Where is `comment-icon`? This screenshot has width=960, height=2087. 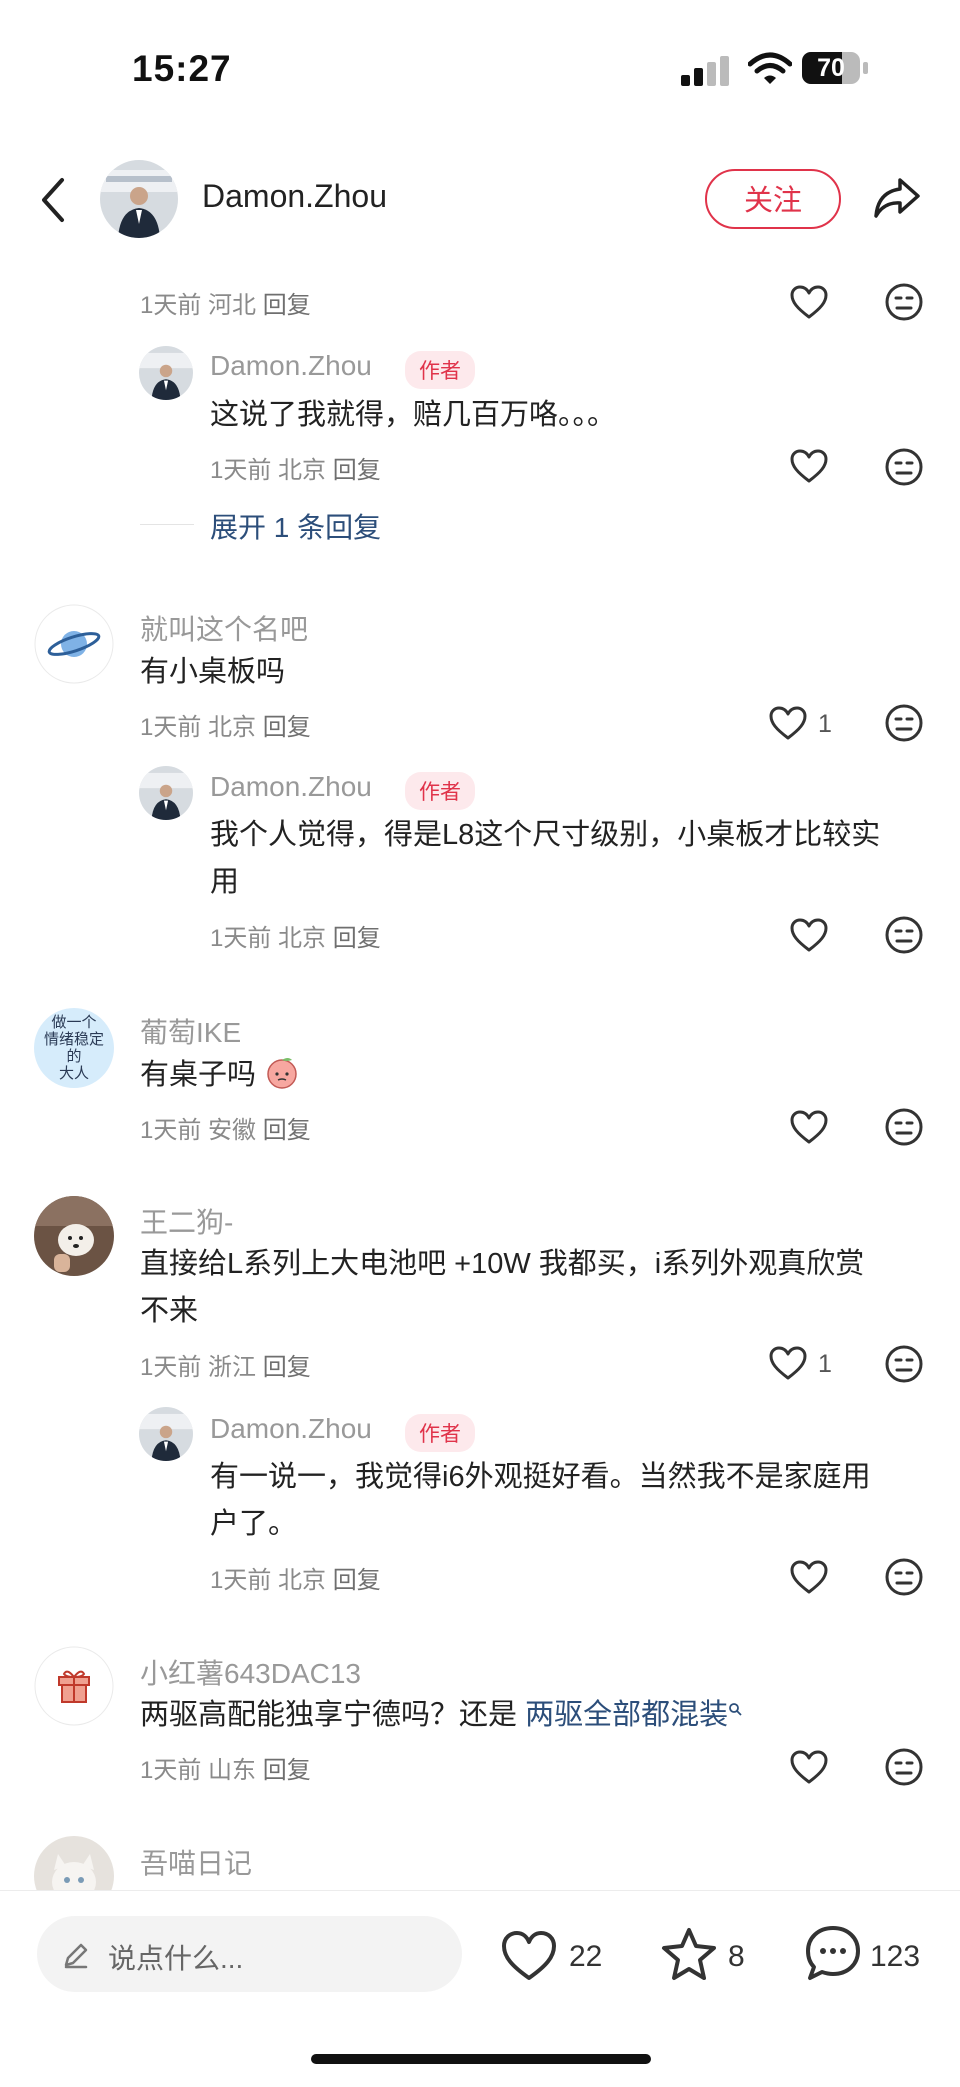
comment-icon is located at coordinates (833, 1953).